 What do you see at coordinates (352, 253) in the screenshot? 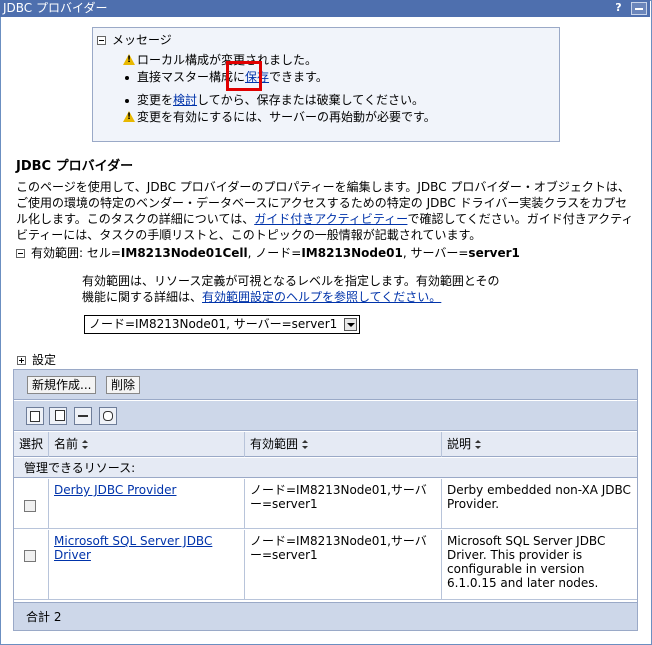
I see `scope-node: IM8213Node01` at bounding box center [352, 253].